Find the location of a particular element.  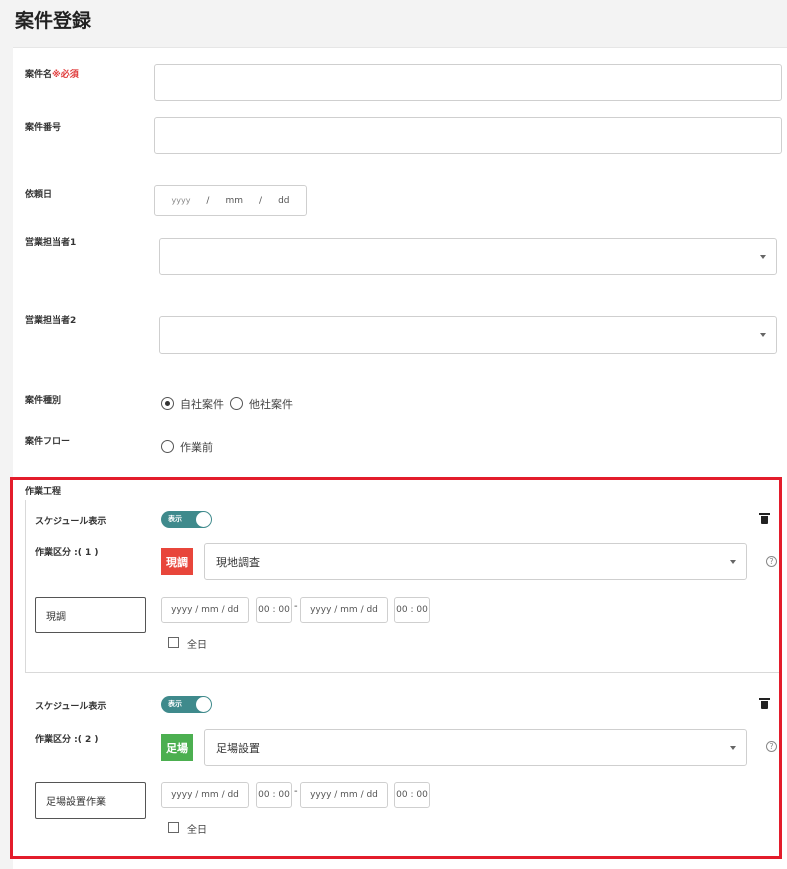

sales2-label: 営業担当者2 is located at coordinates (51, 321).